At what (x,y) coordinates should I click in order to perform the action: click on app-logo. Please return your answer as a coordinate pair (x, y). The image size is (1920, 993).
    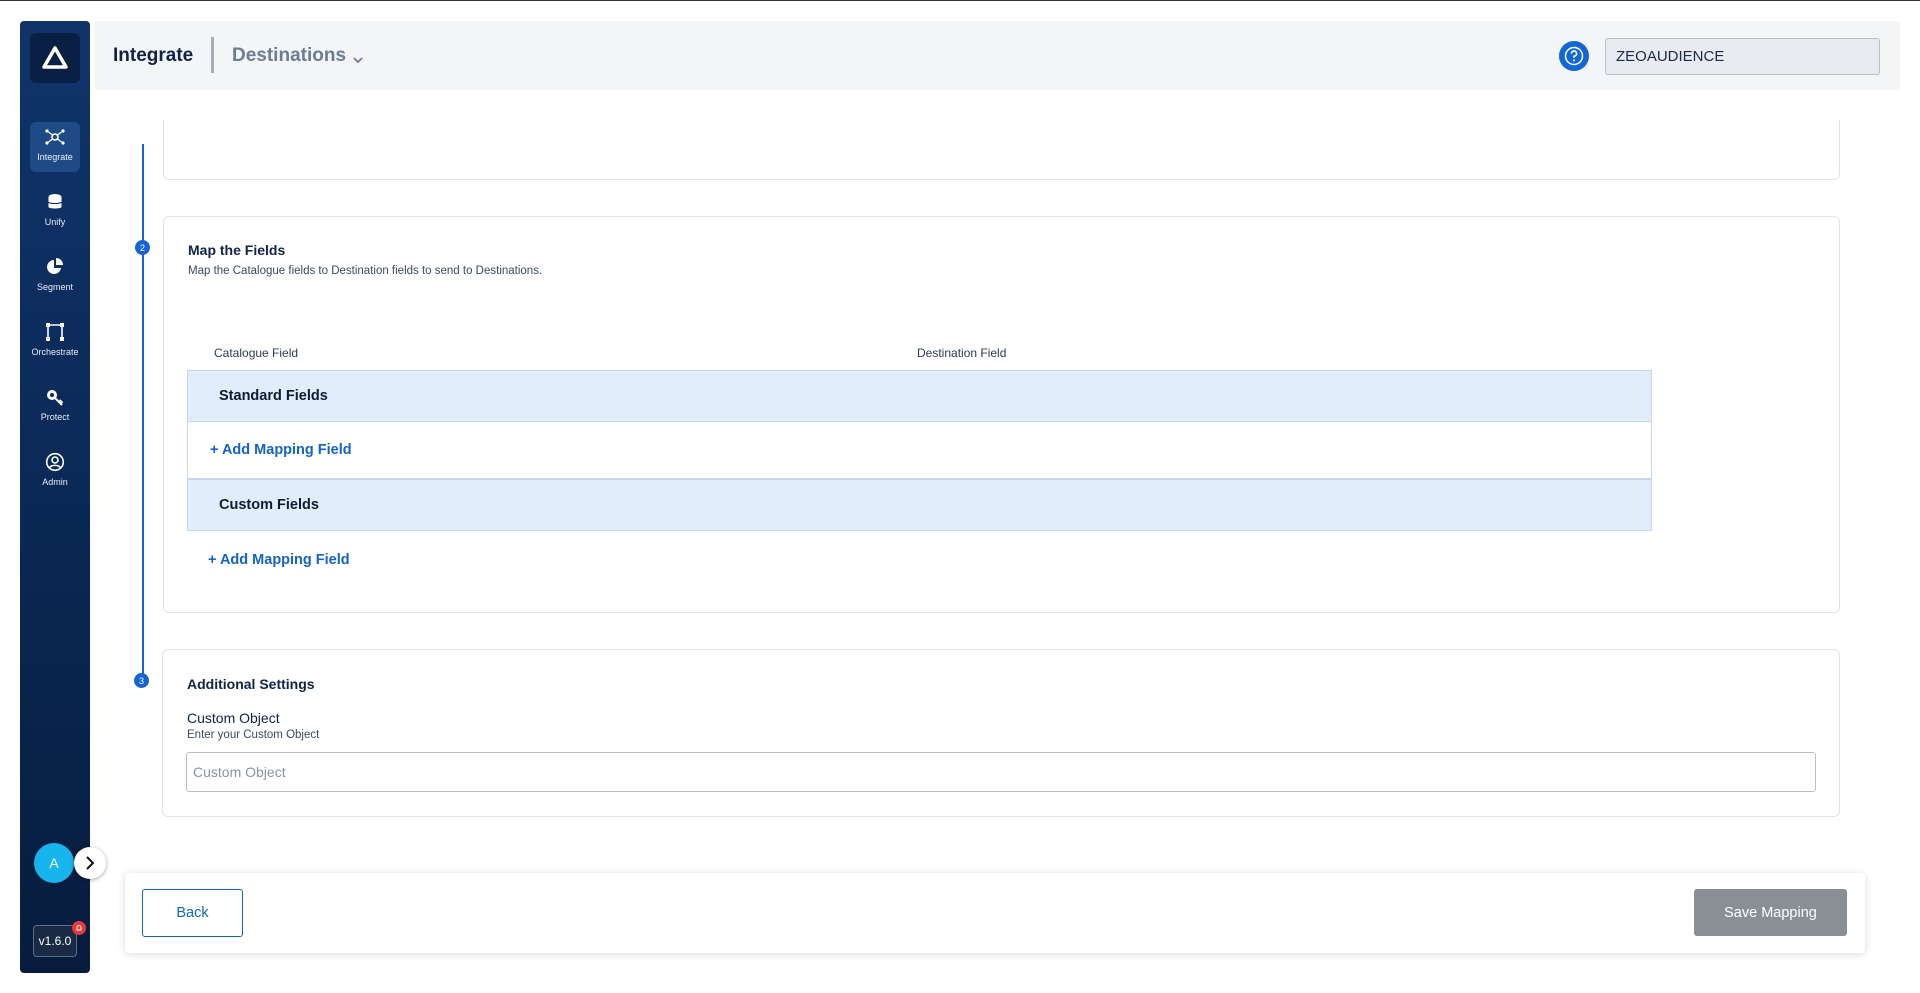
    Looking at the image, I should click on (55, 58).